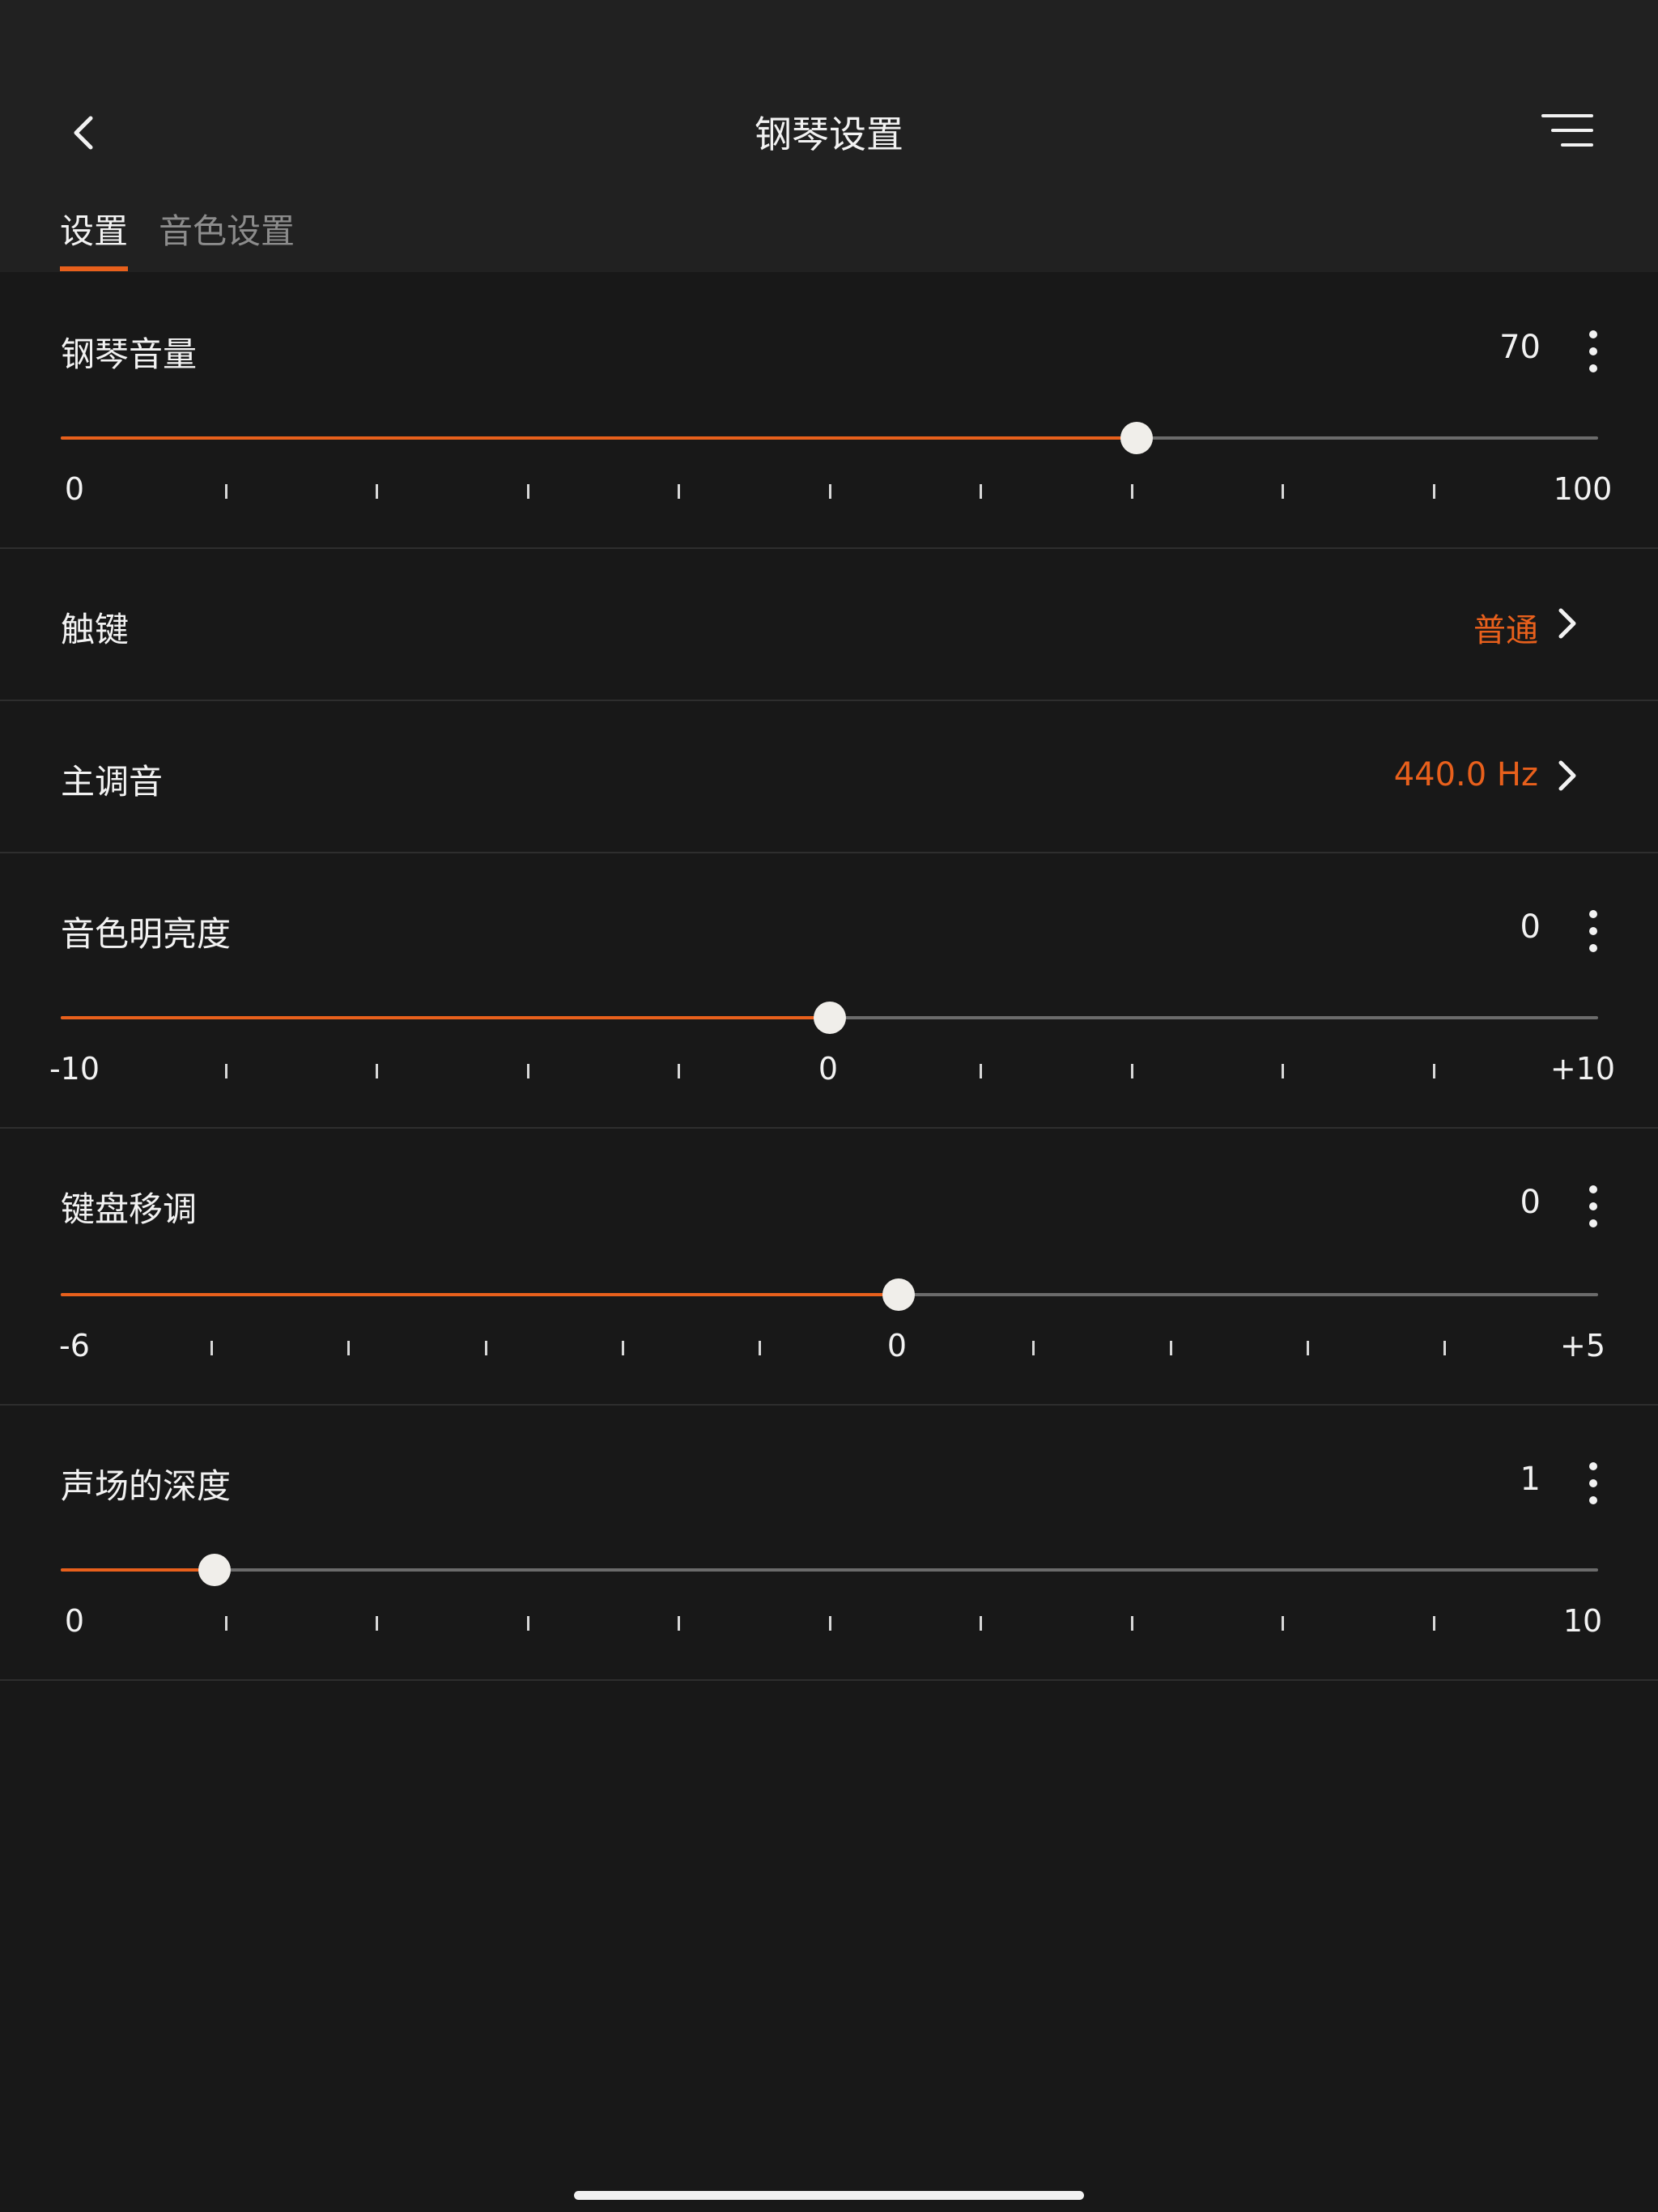  What do you see at coordinates (1582, 1621) in the screenshot?
I see `slider-max-label: 10` at bounding box center [1582, 1621].